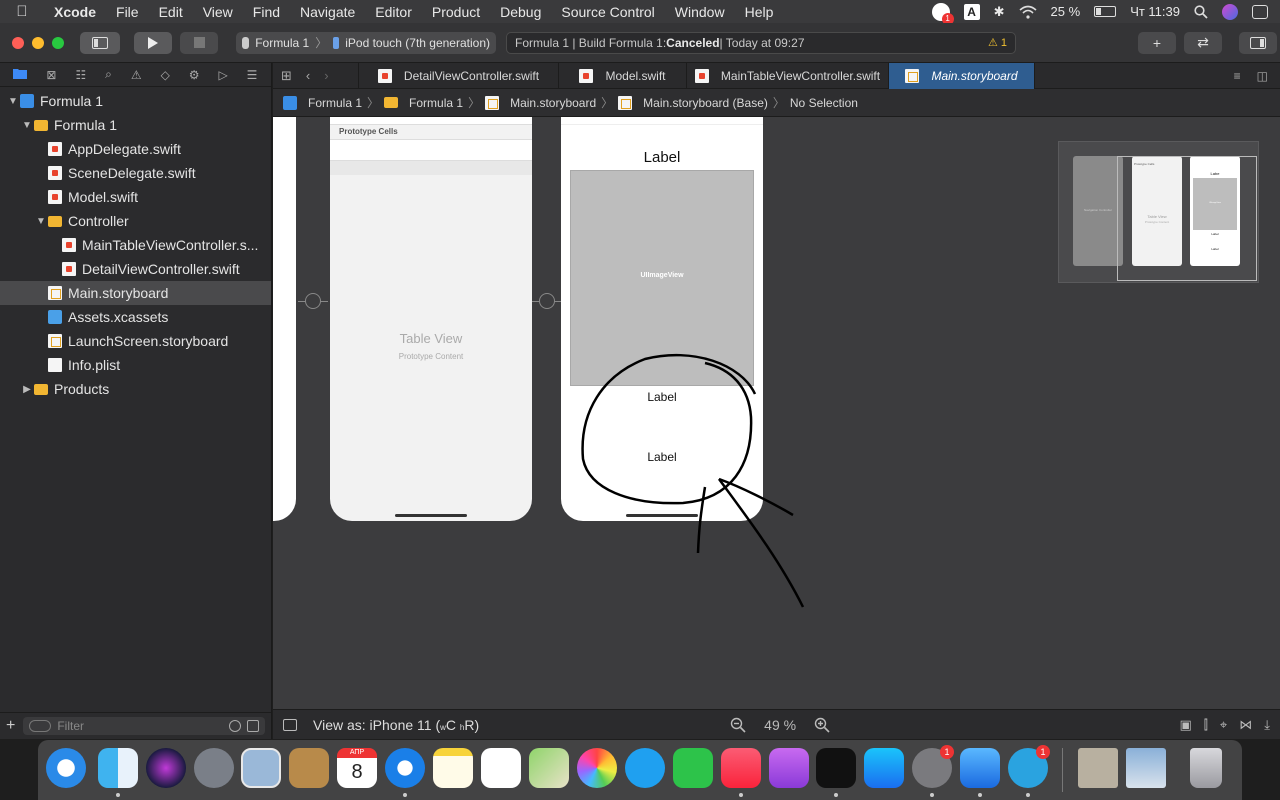  What do you see at coordinates (308, 75) in the screenshot?
I see `back-button: ‹` at bounding box center [308, 75].